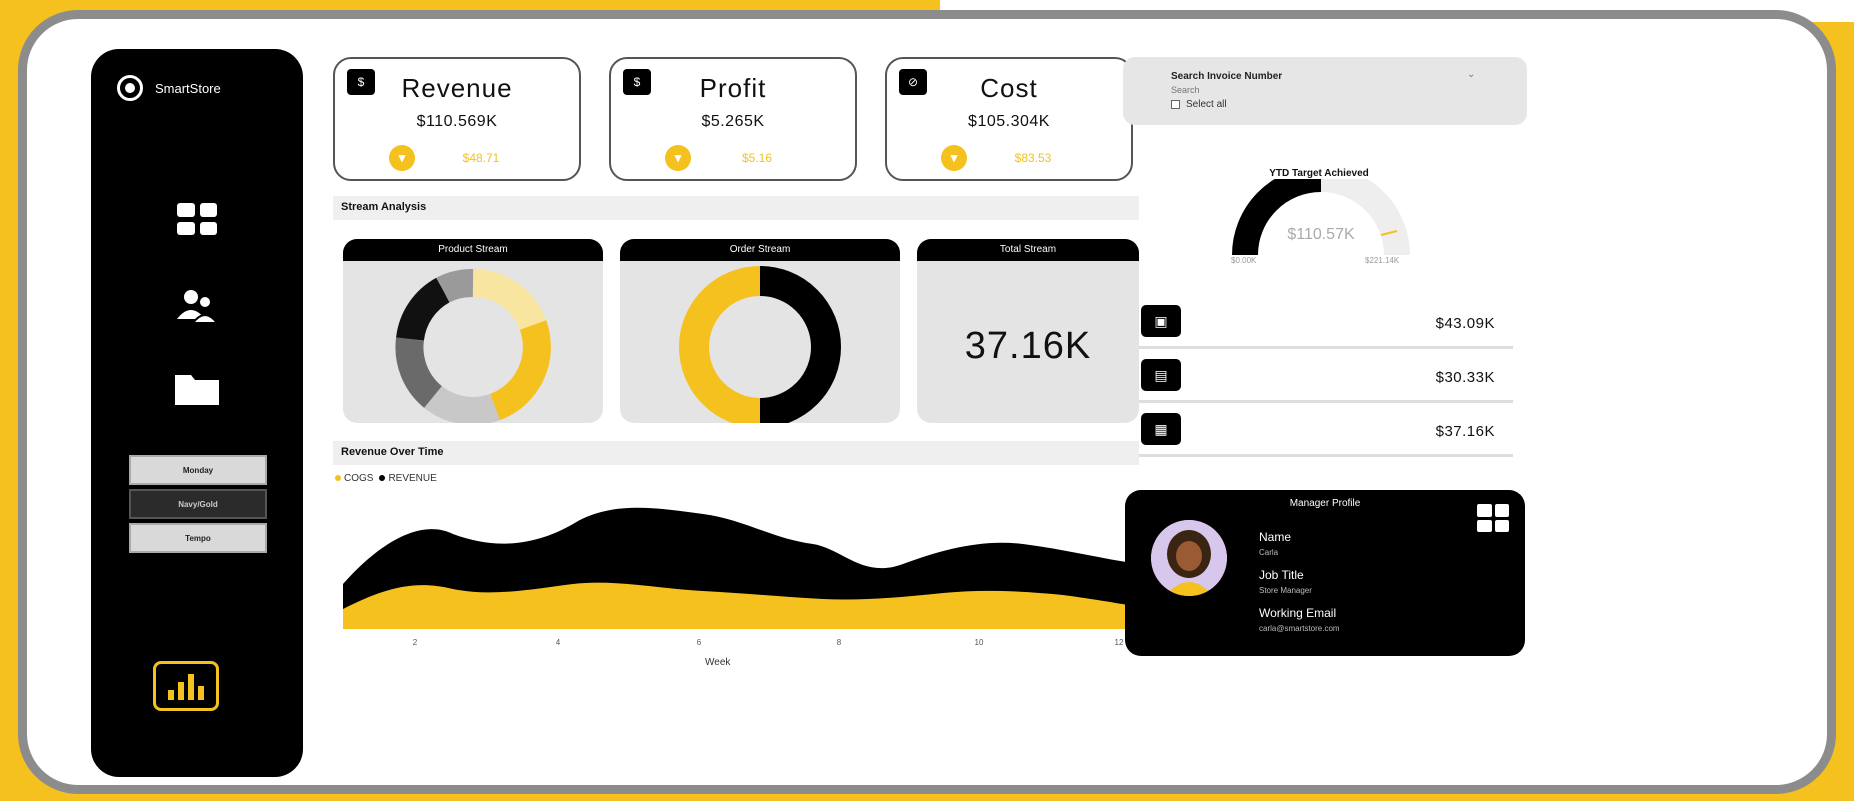 The height and width of the screenshot is (801, 1854). I want to click on search-input, so click(1271, 90).